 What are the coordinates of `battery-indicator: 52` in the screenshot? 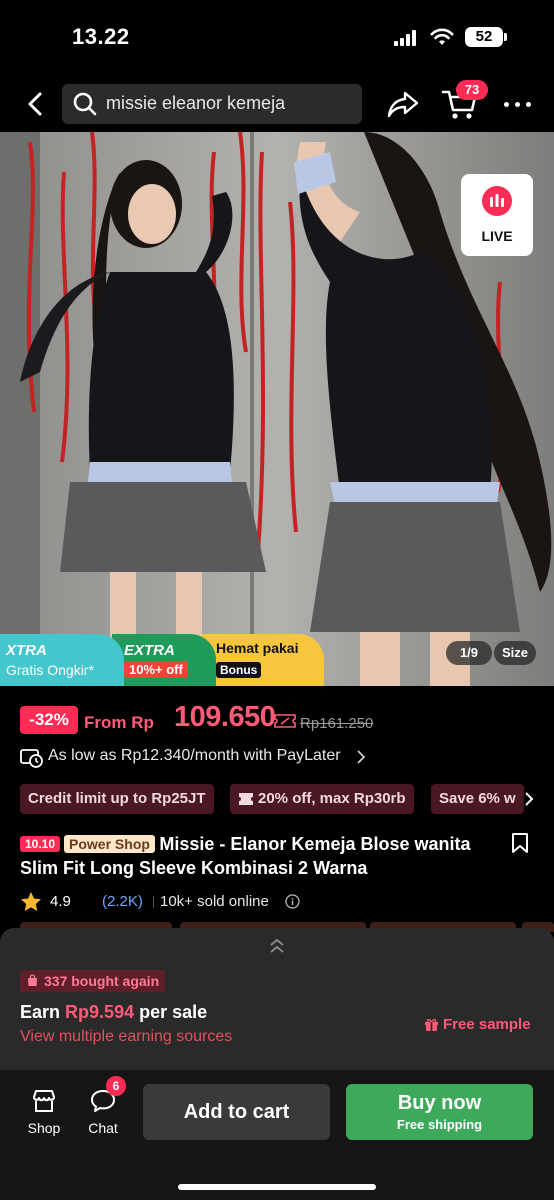 It's located at (486, 37).